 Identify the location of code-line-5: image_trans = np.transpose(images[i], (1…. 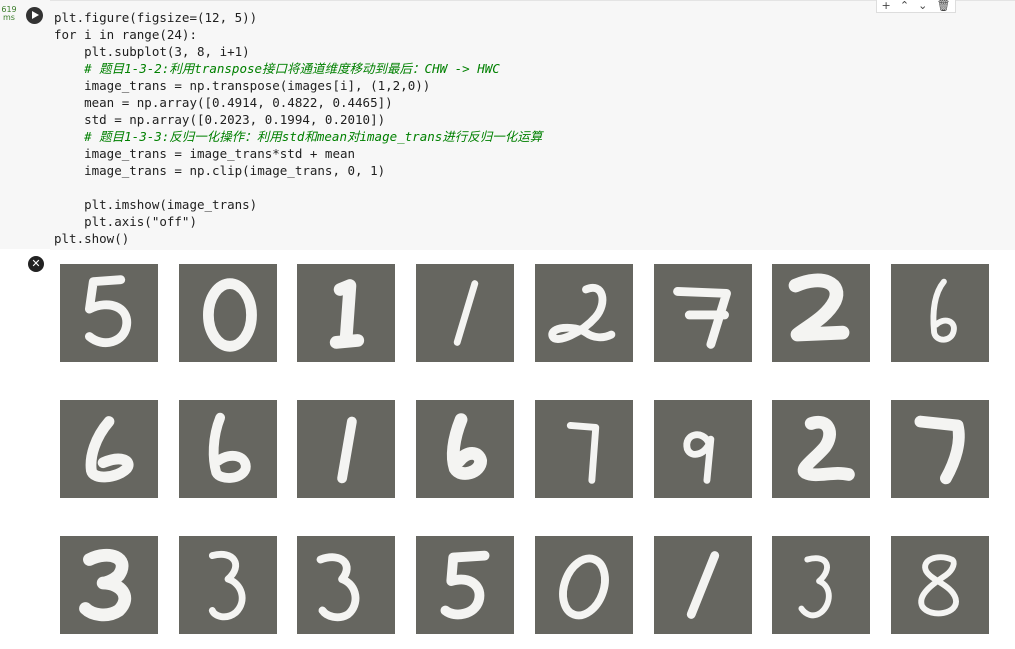
(242, 85).